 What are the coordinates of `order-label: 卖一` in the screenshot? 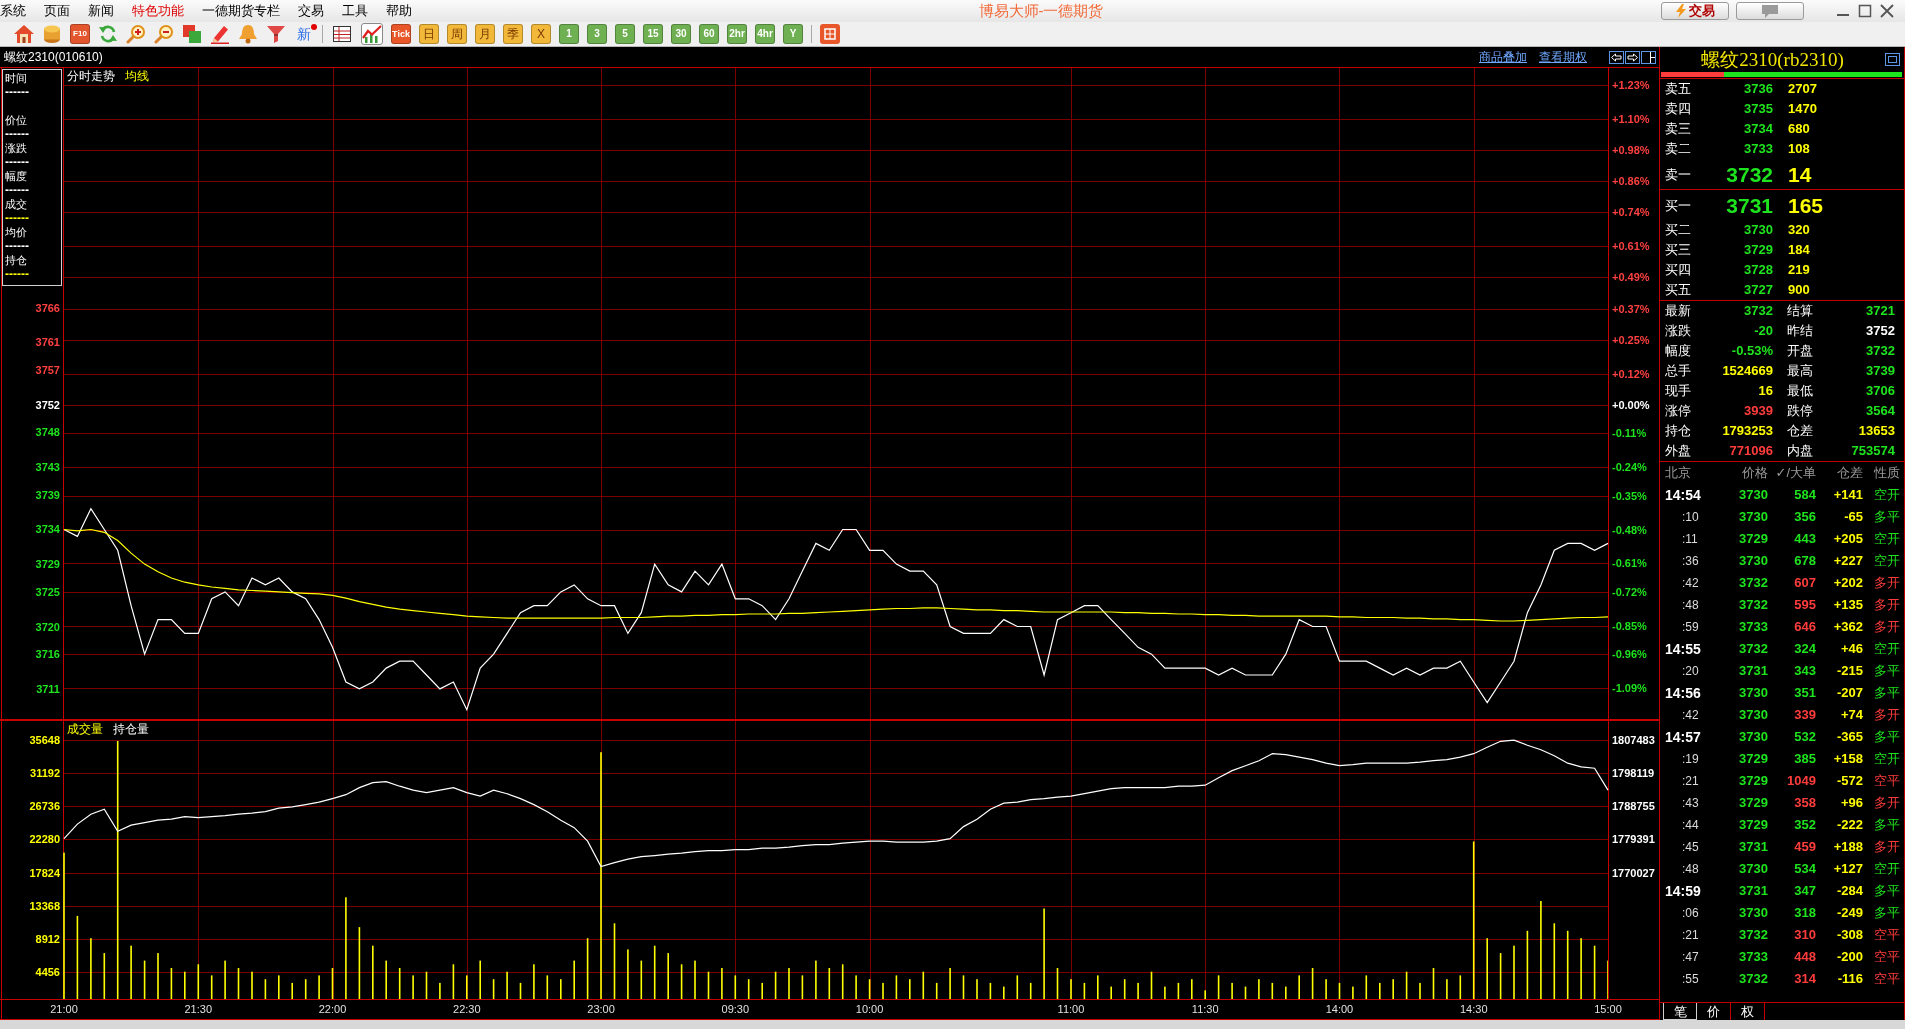 It's located at (1678, 175).